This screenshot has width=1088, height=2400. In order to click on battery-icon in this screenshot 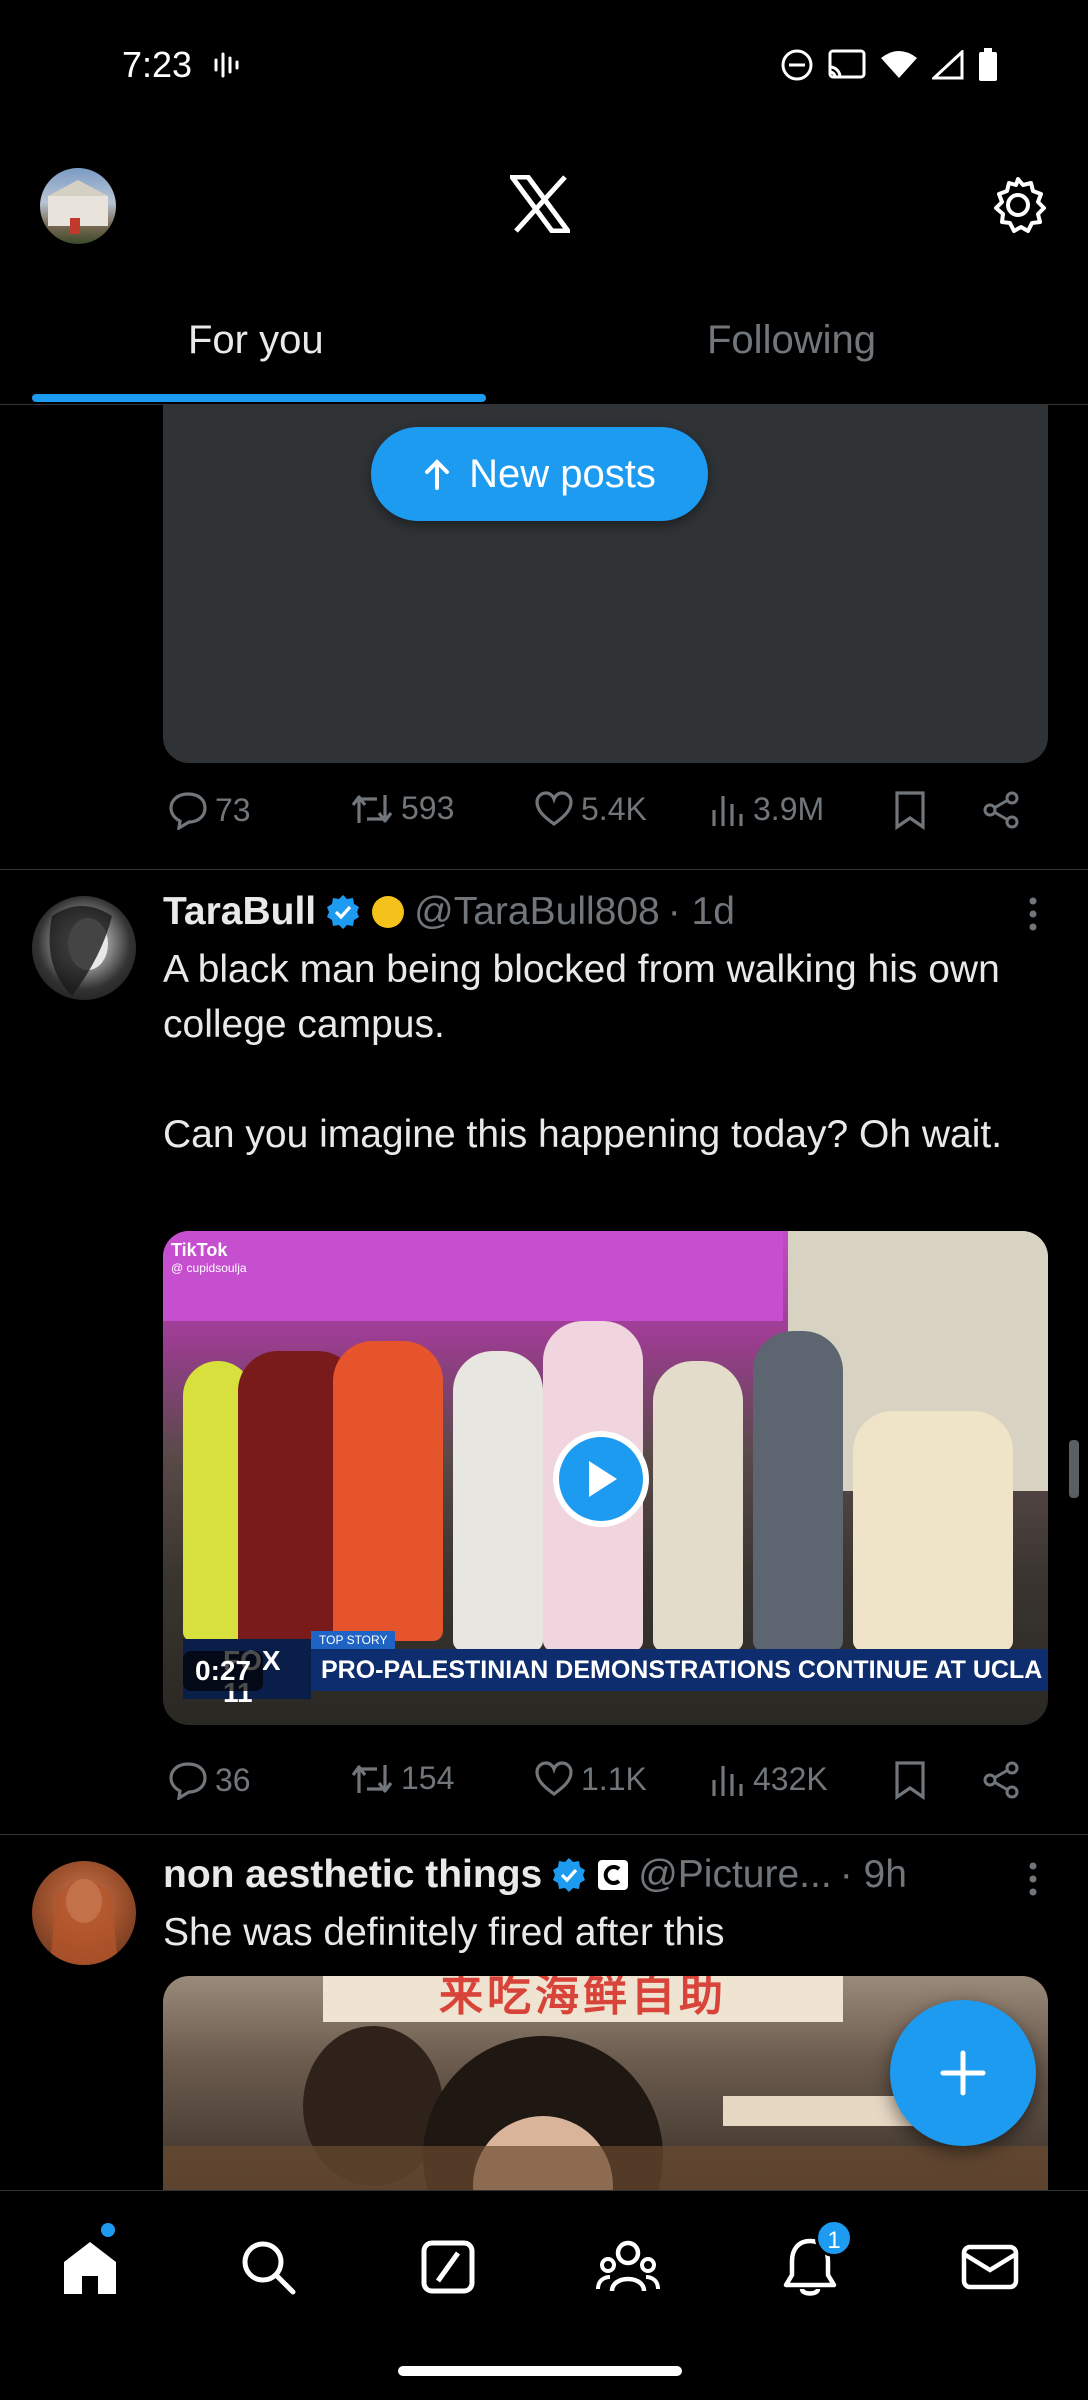, I will do `click(988, 67)`.